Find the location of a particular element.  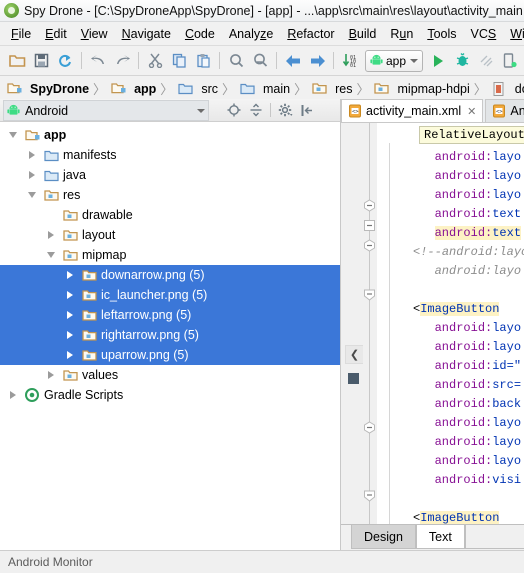

menu-refactor: Refactor is located at coordinates (310, 34).